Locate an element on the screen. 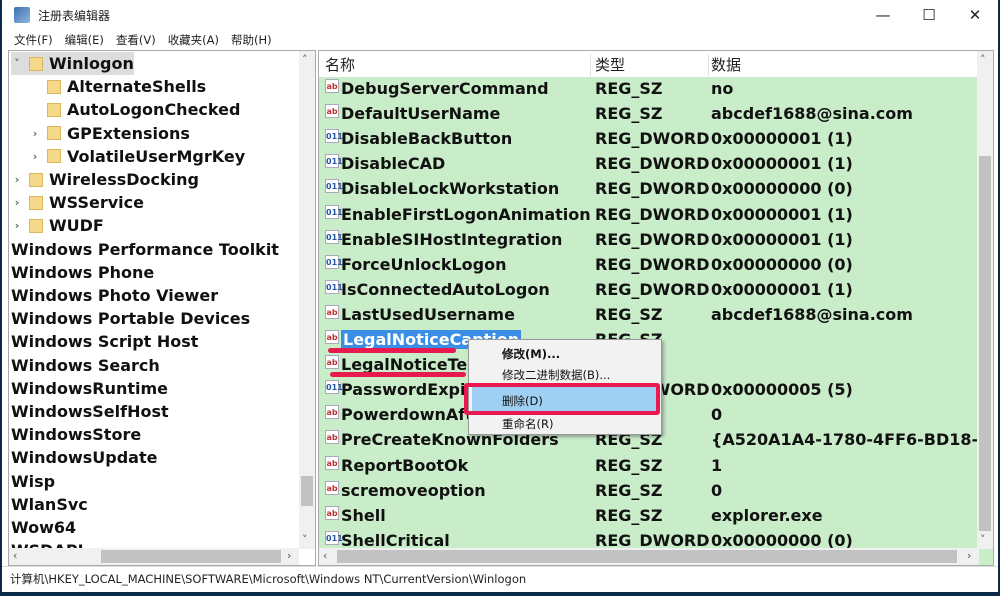  tree-node: › GPExtensions is located at coordinates (109, 133).